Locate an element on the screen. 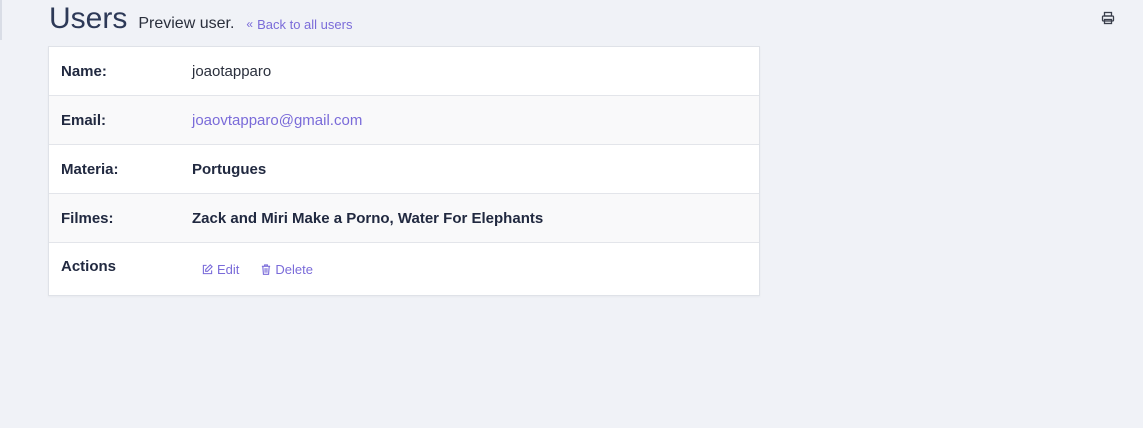  name-label: Name: is located at coordinates (84, 71).